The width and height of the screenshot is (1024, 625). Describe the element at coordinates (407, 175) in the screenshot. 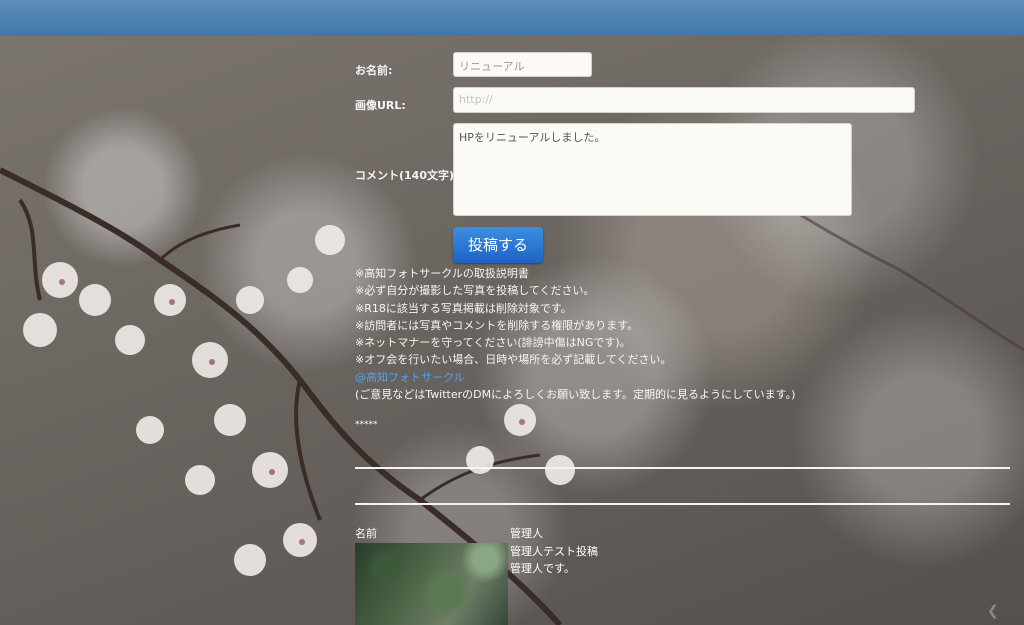

I see `comment-label: コメント(140文字):` at that location.